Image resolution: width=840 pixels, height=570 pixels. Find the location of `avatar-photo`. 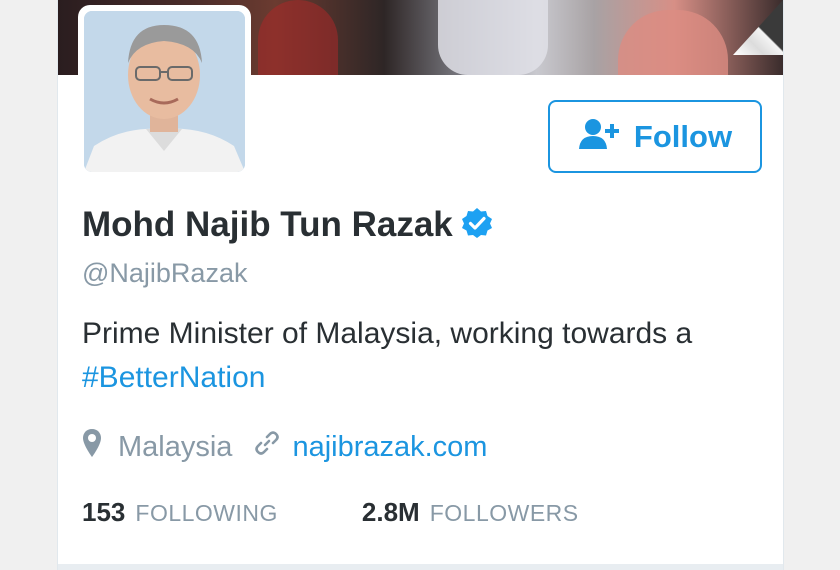

avatar-photo is located at coordinates (164, 91).